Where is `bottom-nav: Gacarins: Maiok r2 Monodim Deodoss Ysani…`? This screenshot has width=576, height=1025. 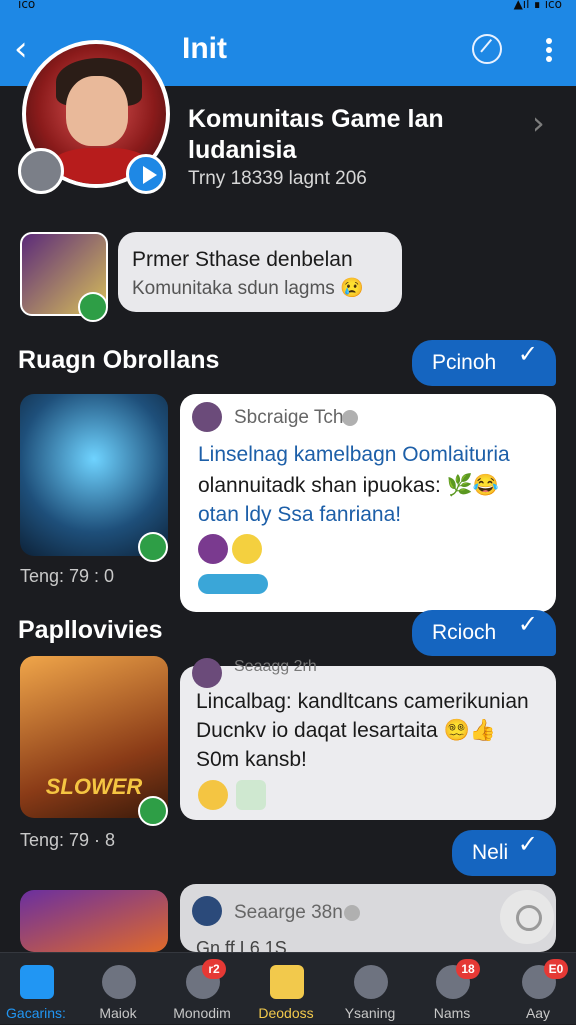
bottom-nav: Gacarins: Maiok r2 Monodim Deodoss Ysani… is located at coordinates (288, 988).